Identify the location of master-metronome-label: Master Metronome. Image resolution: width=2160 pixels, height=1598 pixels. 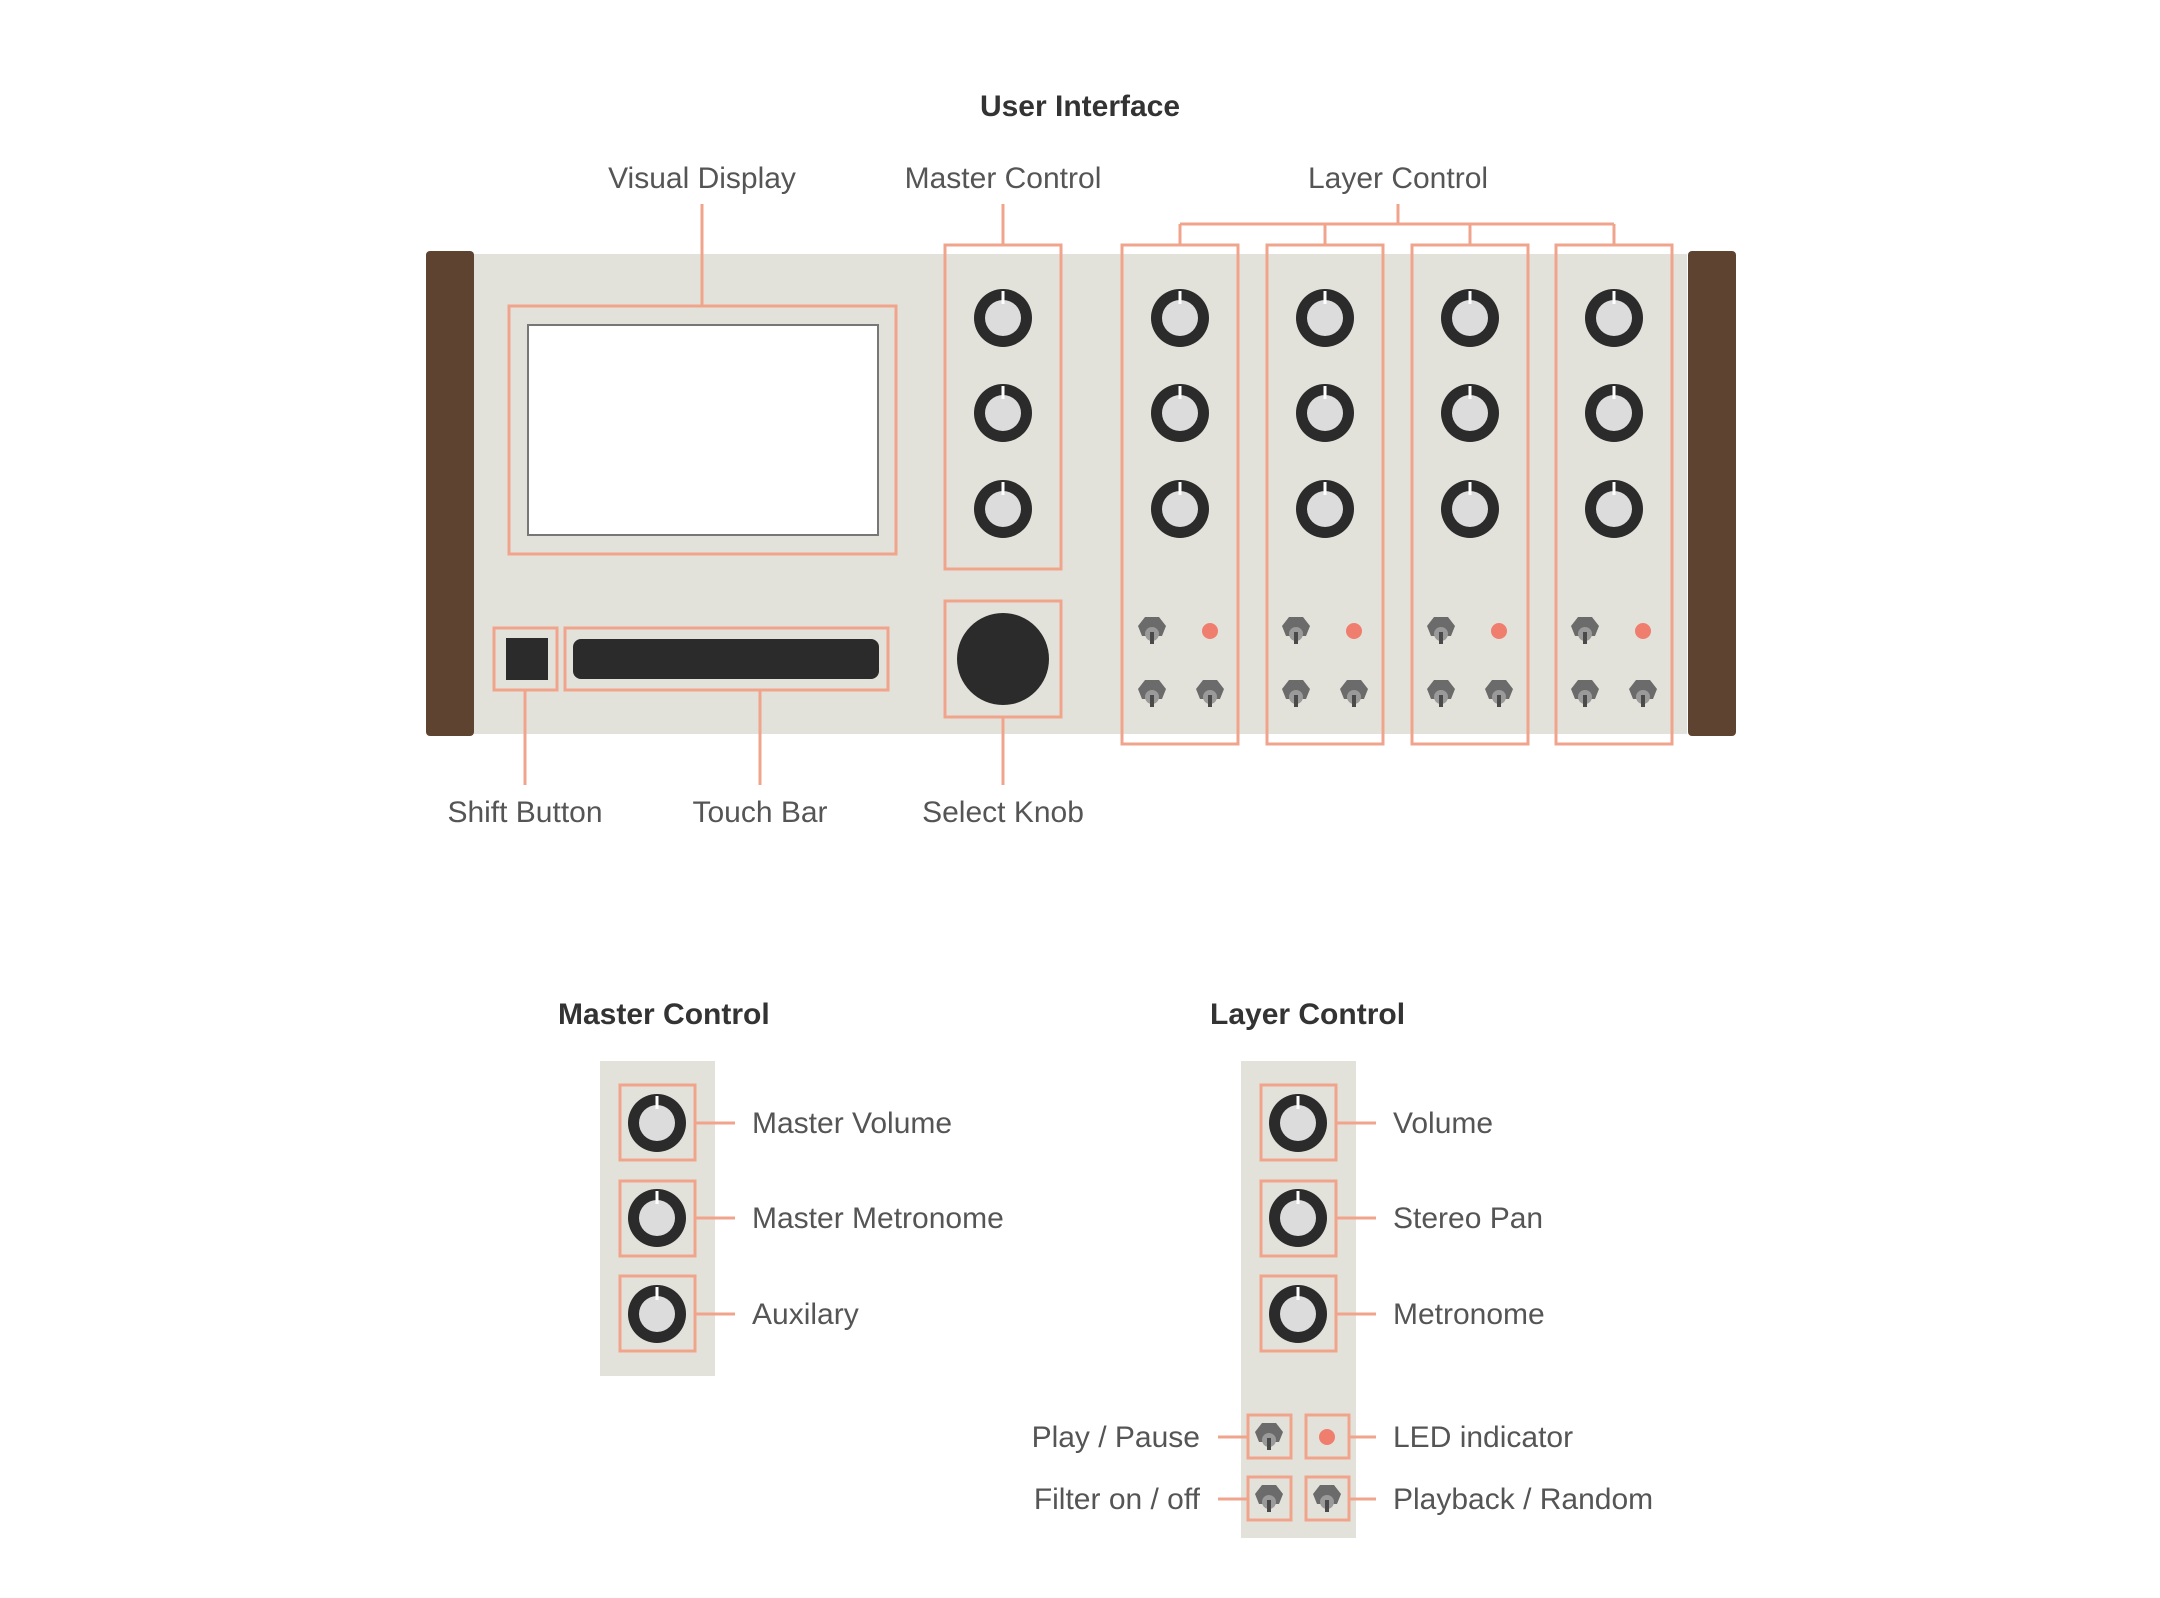
(878, 1218).